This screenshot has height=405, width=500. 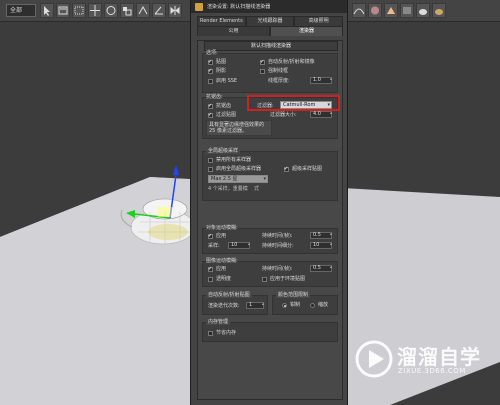 What do you see at coordinates (175, 10) in the screenshot?
I see `mirror-button` at bounding box center [175, 10].